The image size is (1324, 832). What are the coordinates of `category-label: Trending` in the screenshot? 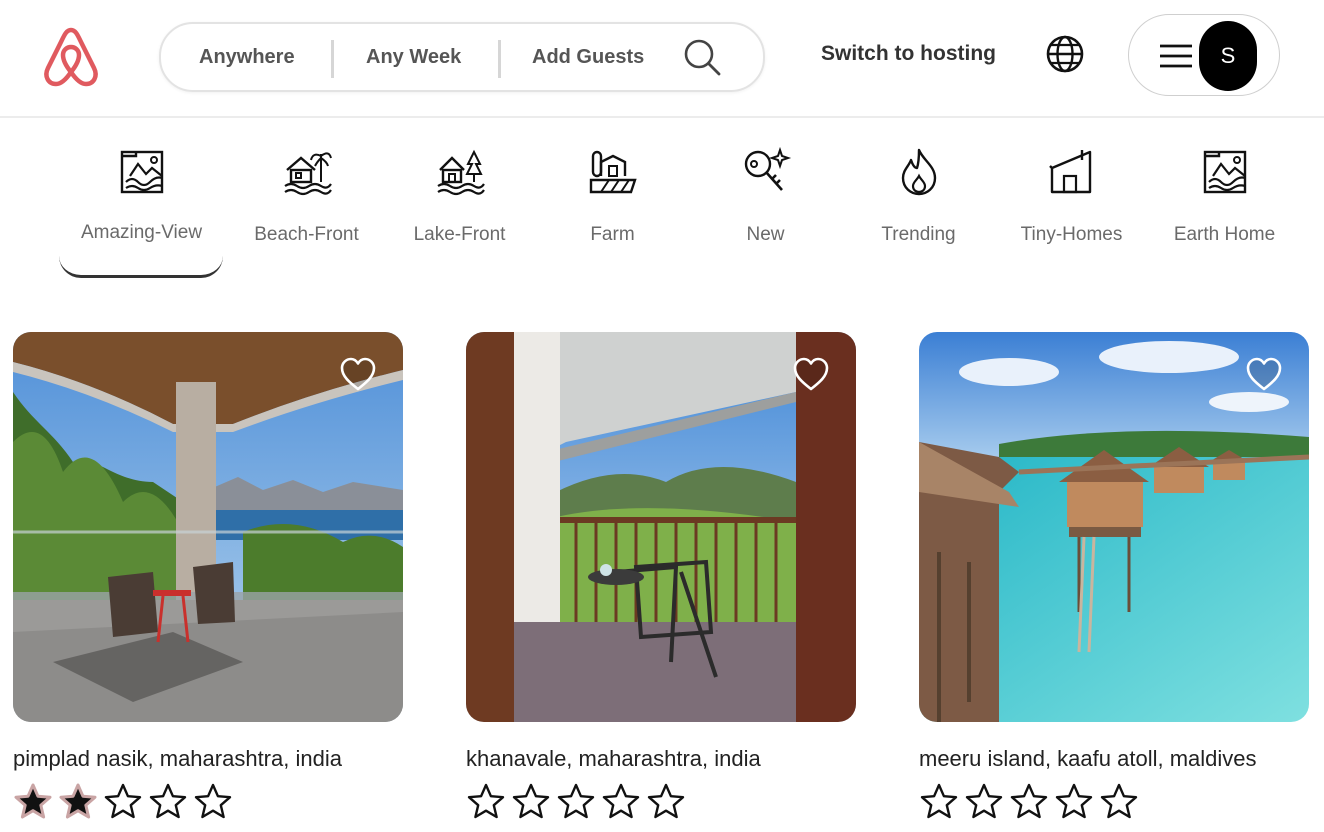 It's located at (918, 234).